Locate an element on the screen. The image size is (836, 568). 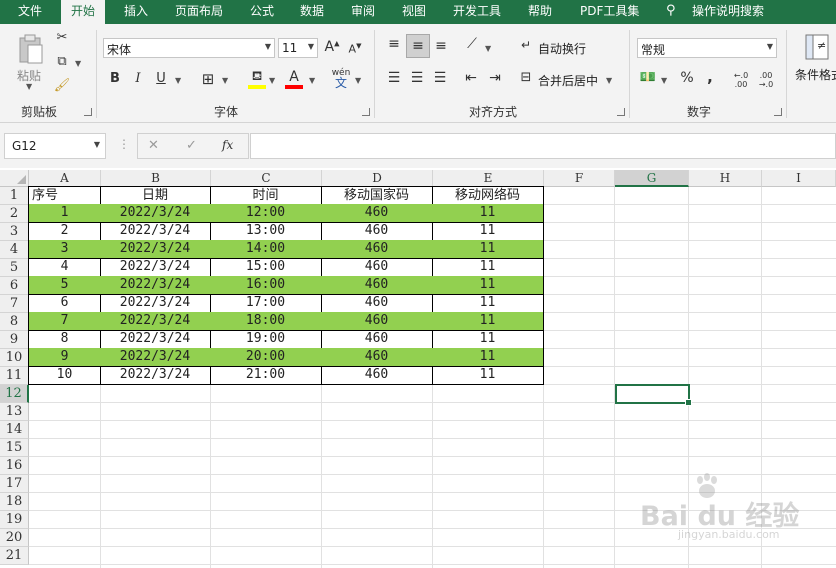
lightbulb-icon: ⚲ is located at coordinates (671, 12).